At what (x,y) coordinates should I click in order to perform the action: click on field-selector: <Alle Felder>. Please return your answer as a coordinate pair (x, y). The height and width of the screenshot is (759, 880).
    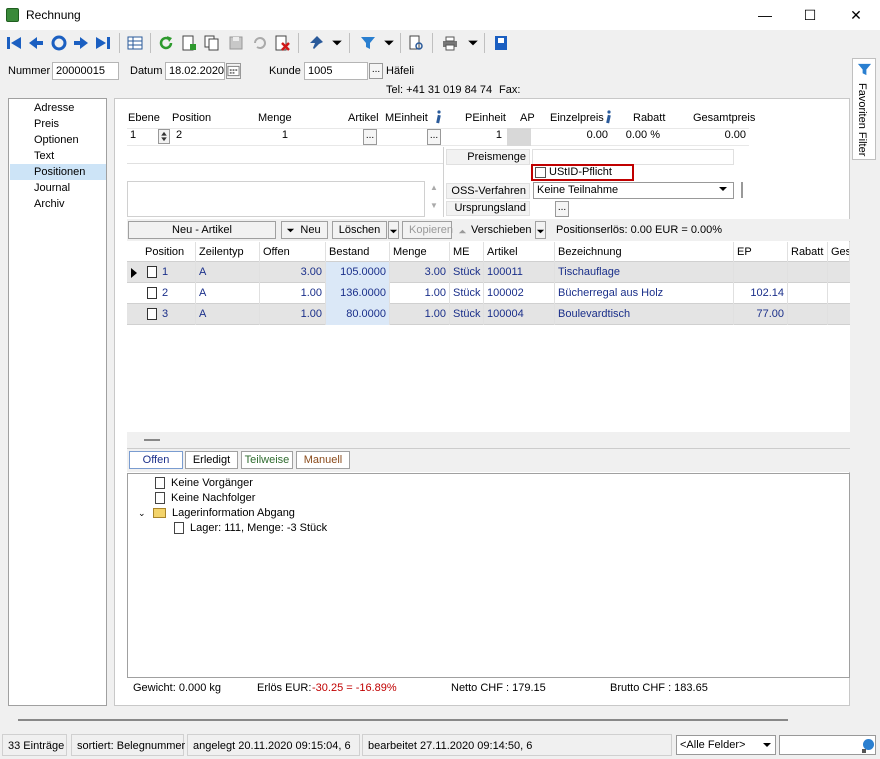
    Looking at the image, I should click on (726, 745).